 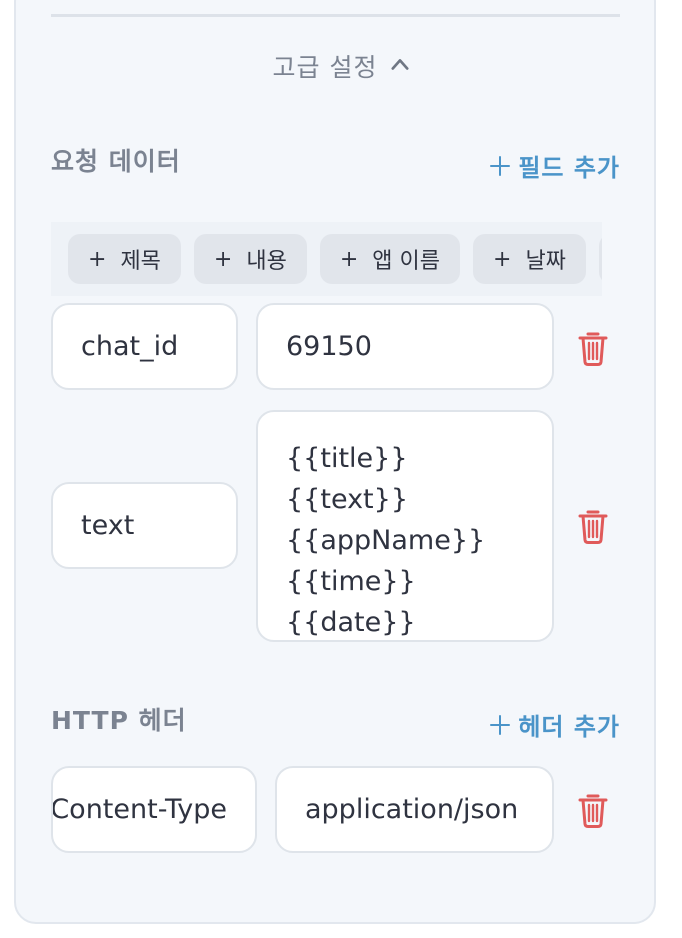 I want to click on chip-label: 제목, so click(x=140, y=261).